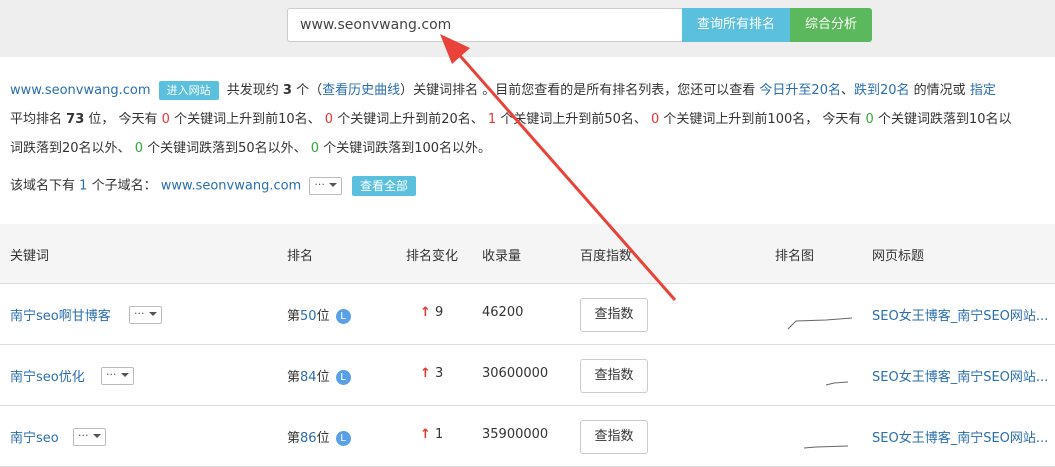  I want to click on summary-text: 共发现约, so click(252, 90).